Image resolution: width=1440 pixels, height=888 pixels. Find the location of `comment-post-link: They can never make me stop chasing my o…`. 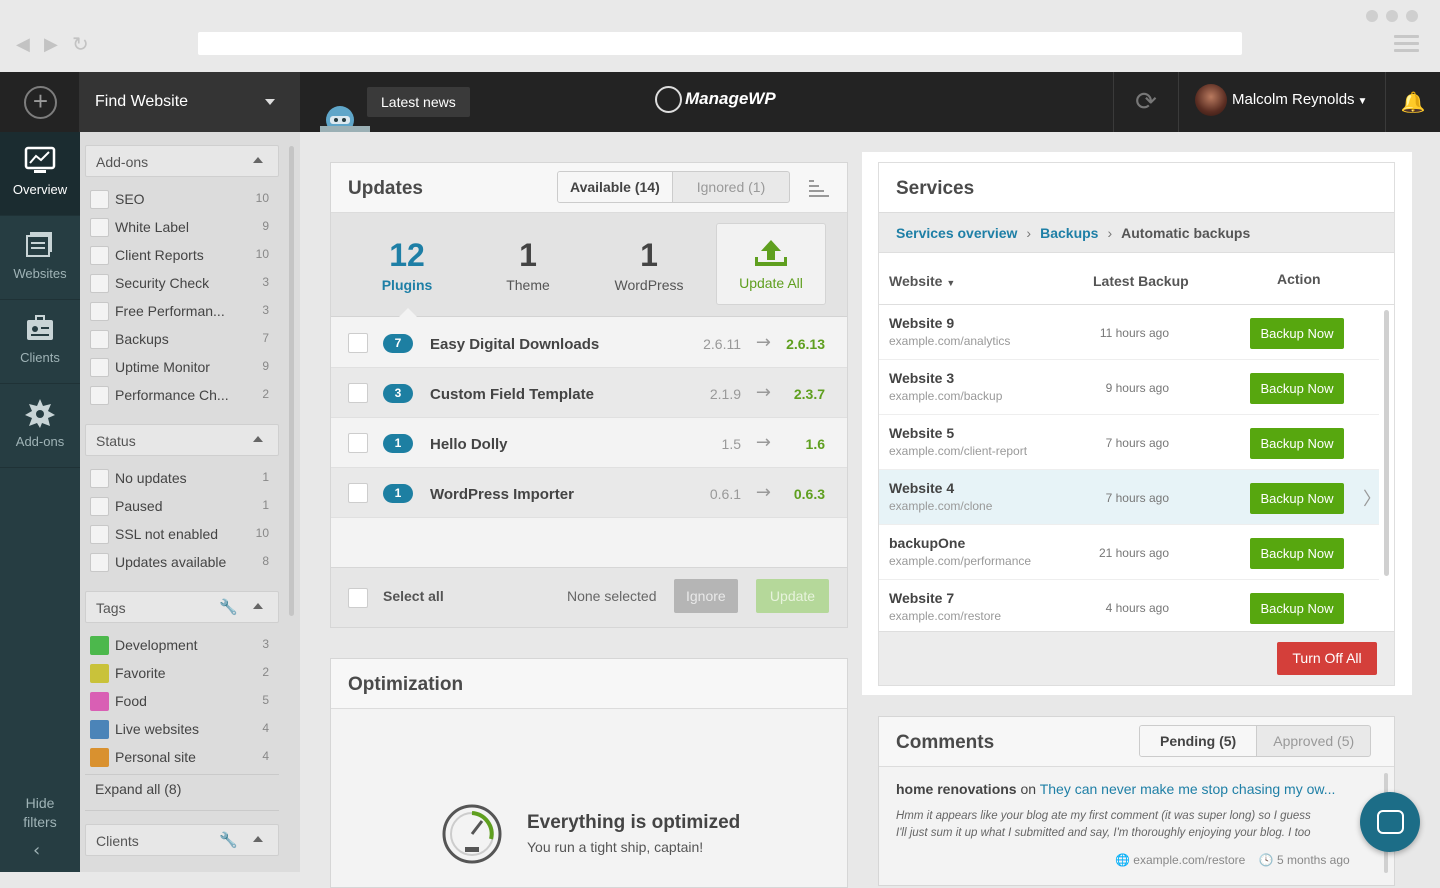

comment-post-link: They can never make me stop chasing my o… is located at coordinates (1188, 789).